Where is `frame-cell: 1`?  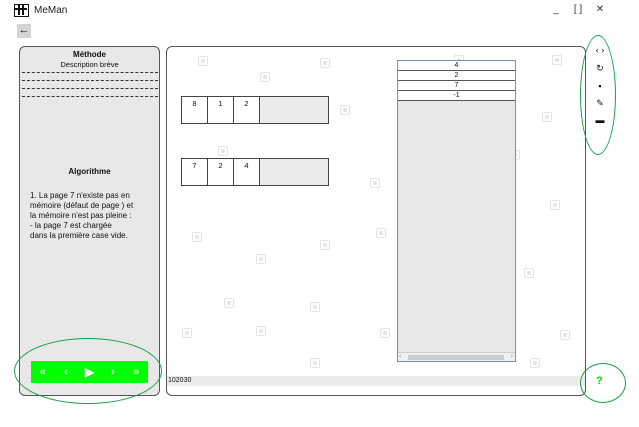 frame-cell: 1 is located at coordinates (221, 110).